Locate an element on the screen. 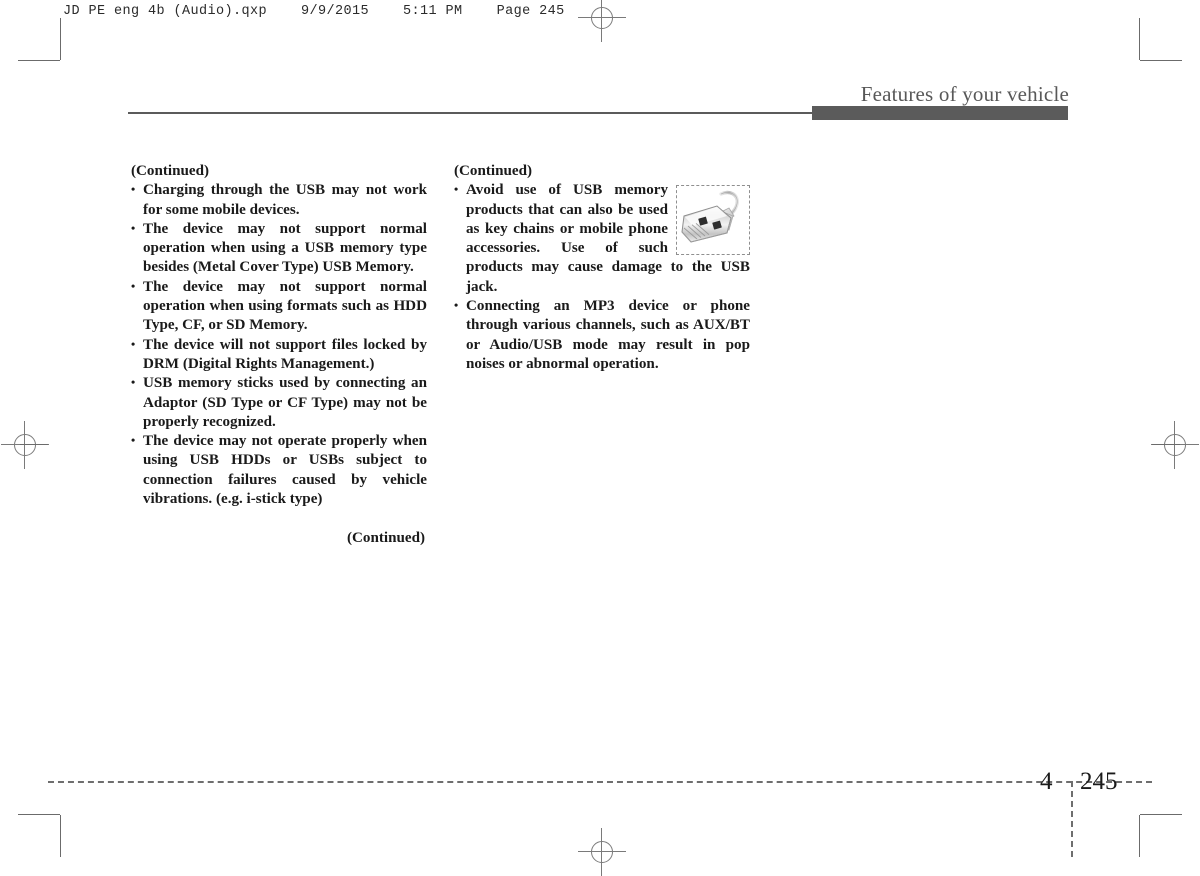 This screenshot has height=876, width=1200. chapter-number: 4 is located at coordinates (1046, 781).